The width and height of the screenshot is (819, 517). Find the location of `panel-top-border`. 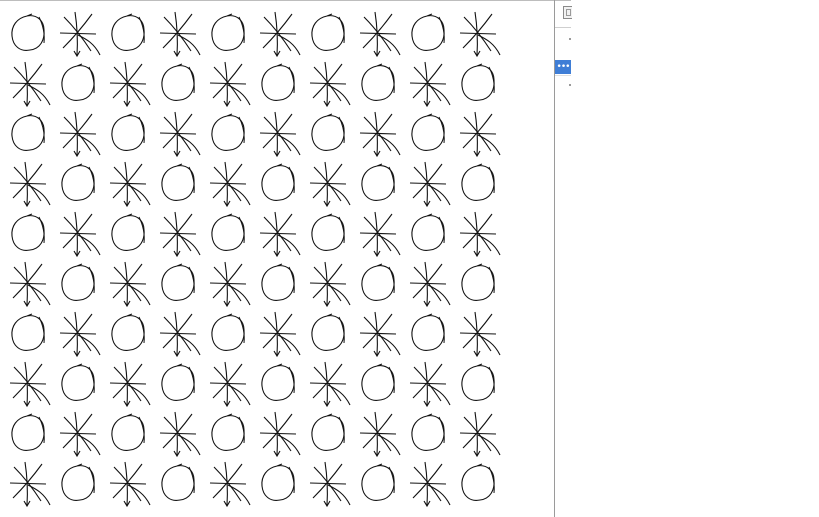

panel-top-border is located at coordinates (563, 0).